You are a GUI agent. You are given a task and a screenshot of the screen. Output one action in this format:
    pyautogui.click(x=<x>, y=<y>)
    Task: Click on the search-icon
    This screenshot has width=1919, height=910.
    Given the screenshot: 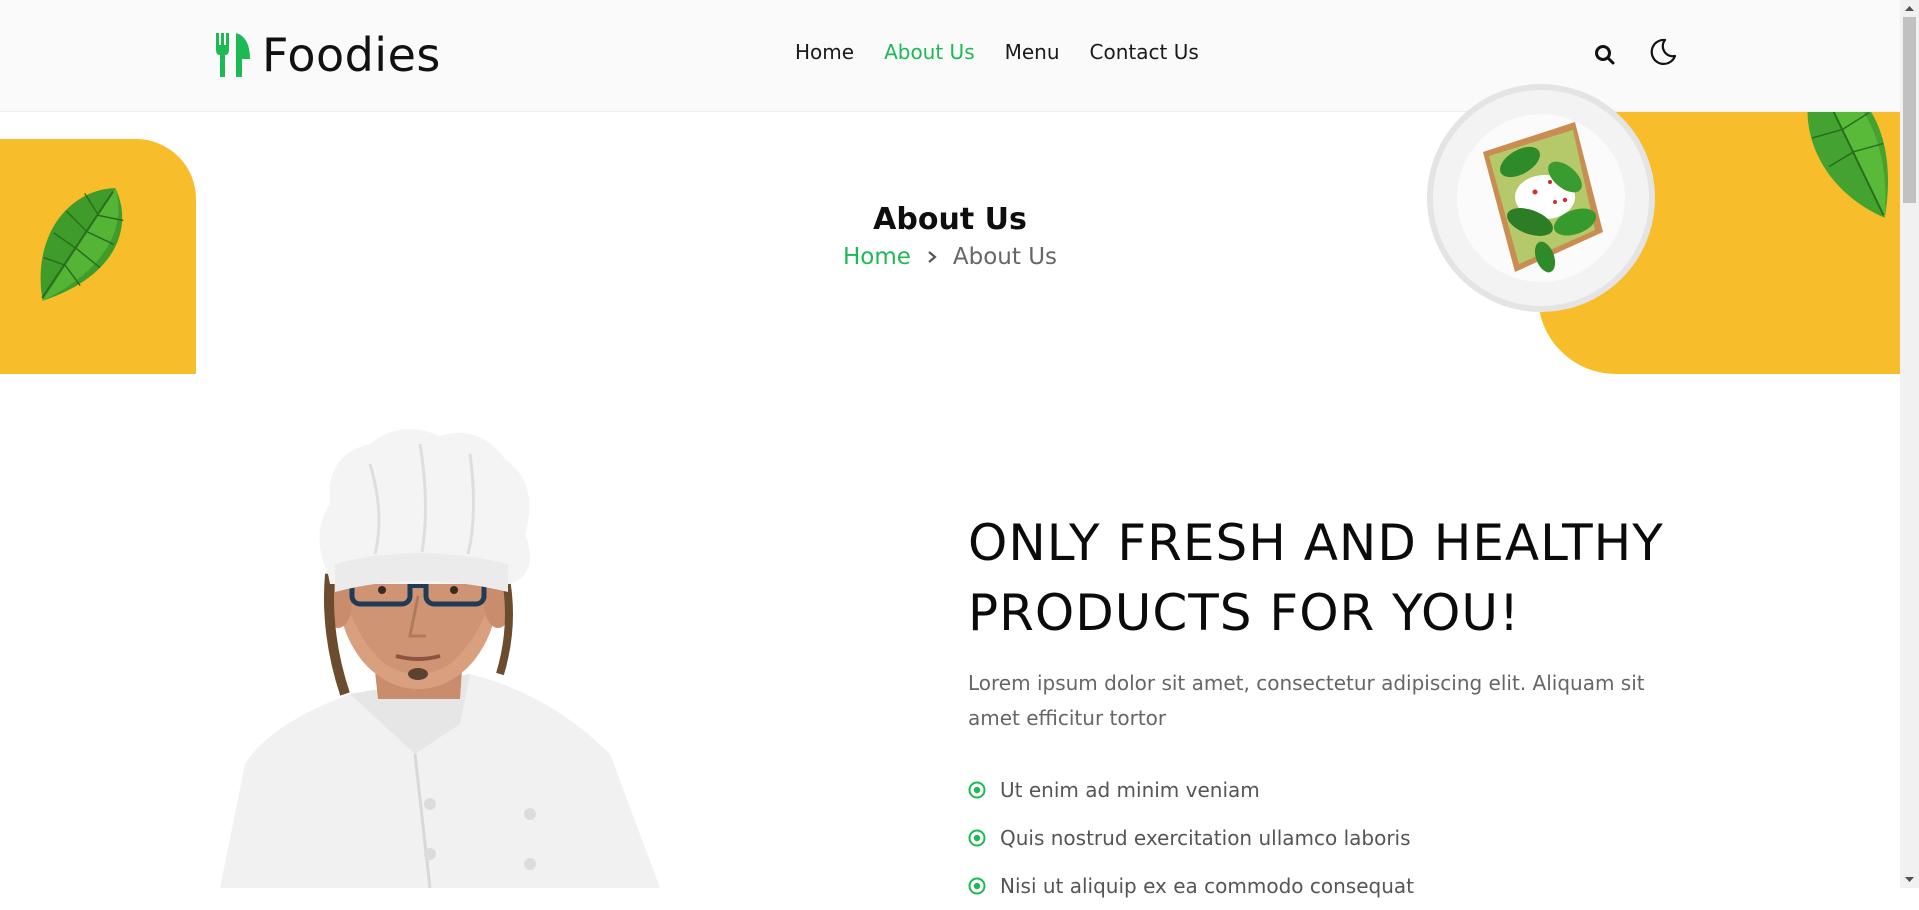 What is the action you would take?
    pyautogui.click(x=1605, y=55)
    